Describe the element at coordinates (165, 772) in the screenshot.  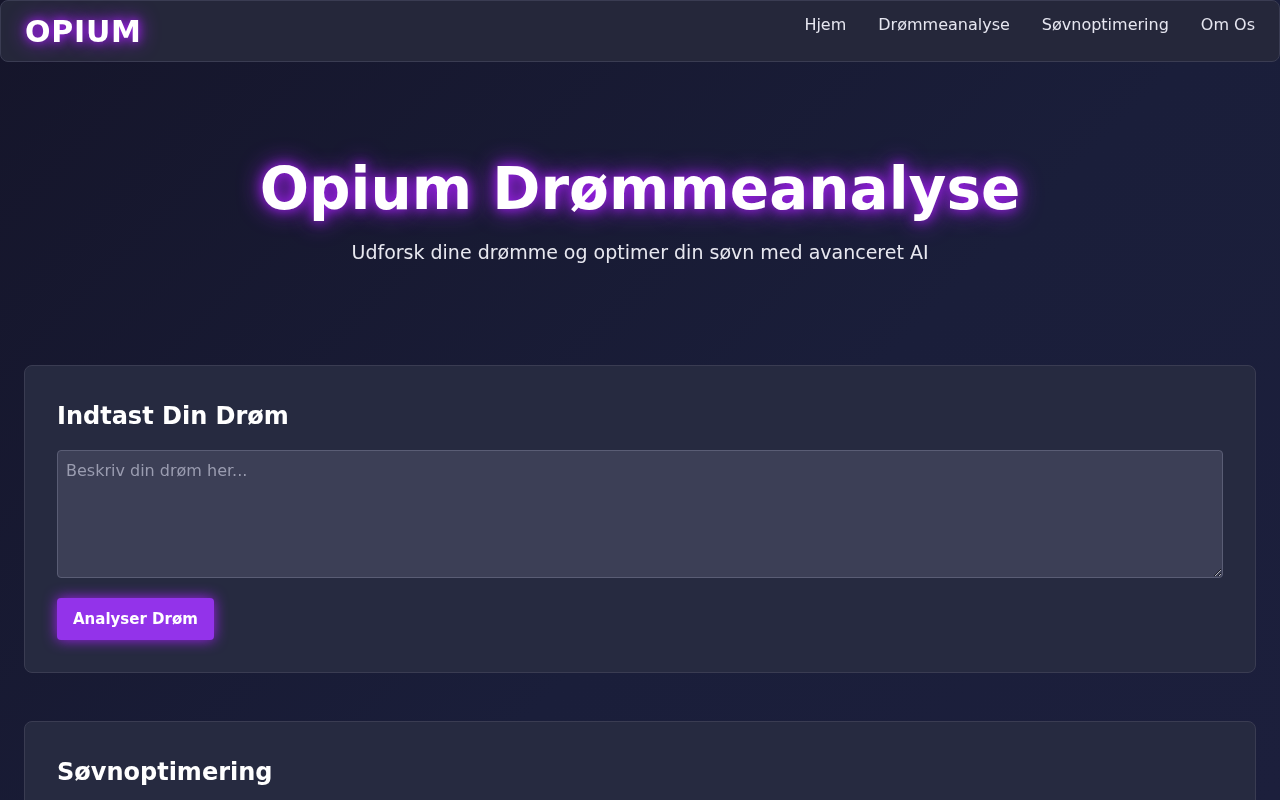
I see `card-heading: Søvnoptimering` at that location.